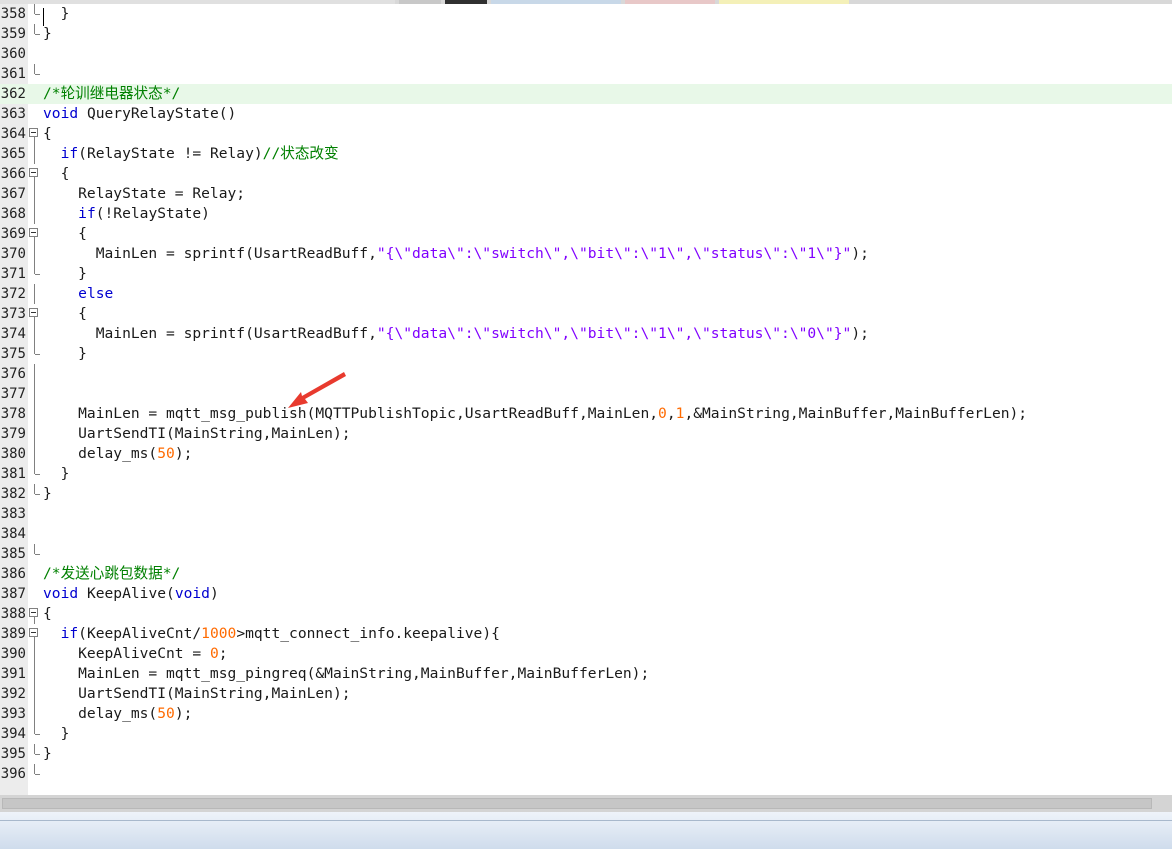 The height and width of the screenshot is (849, 1172). Describe the element at coordinates (586, 830) in the screenshot. I see `status-bar` at that location.